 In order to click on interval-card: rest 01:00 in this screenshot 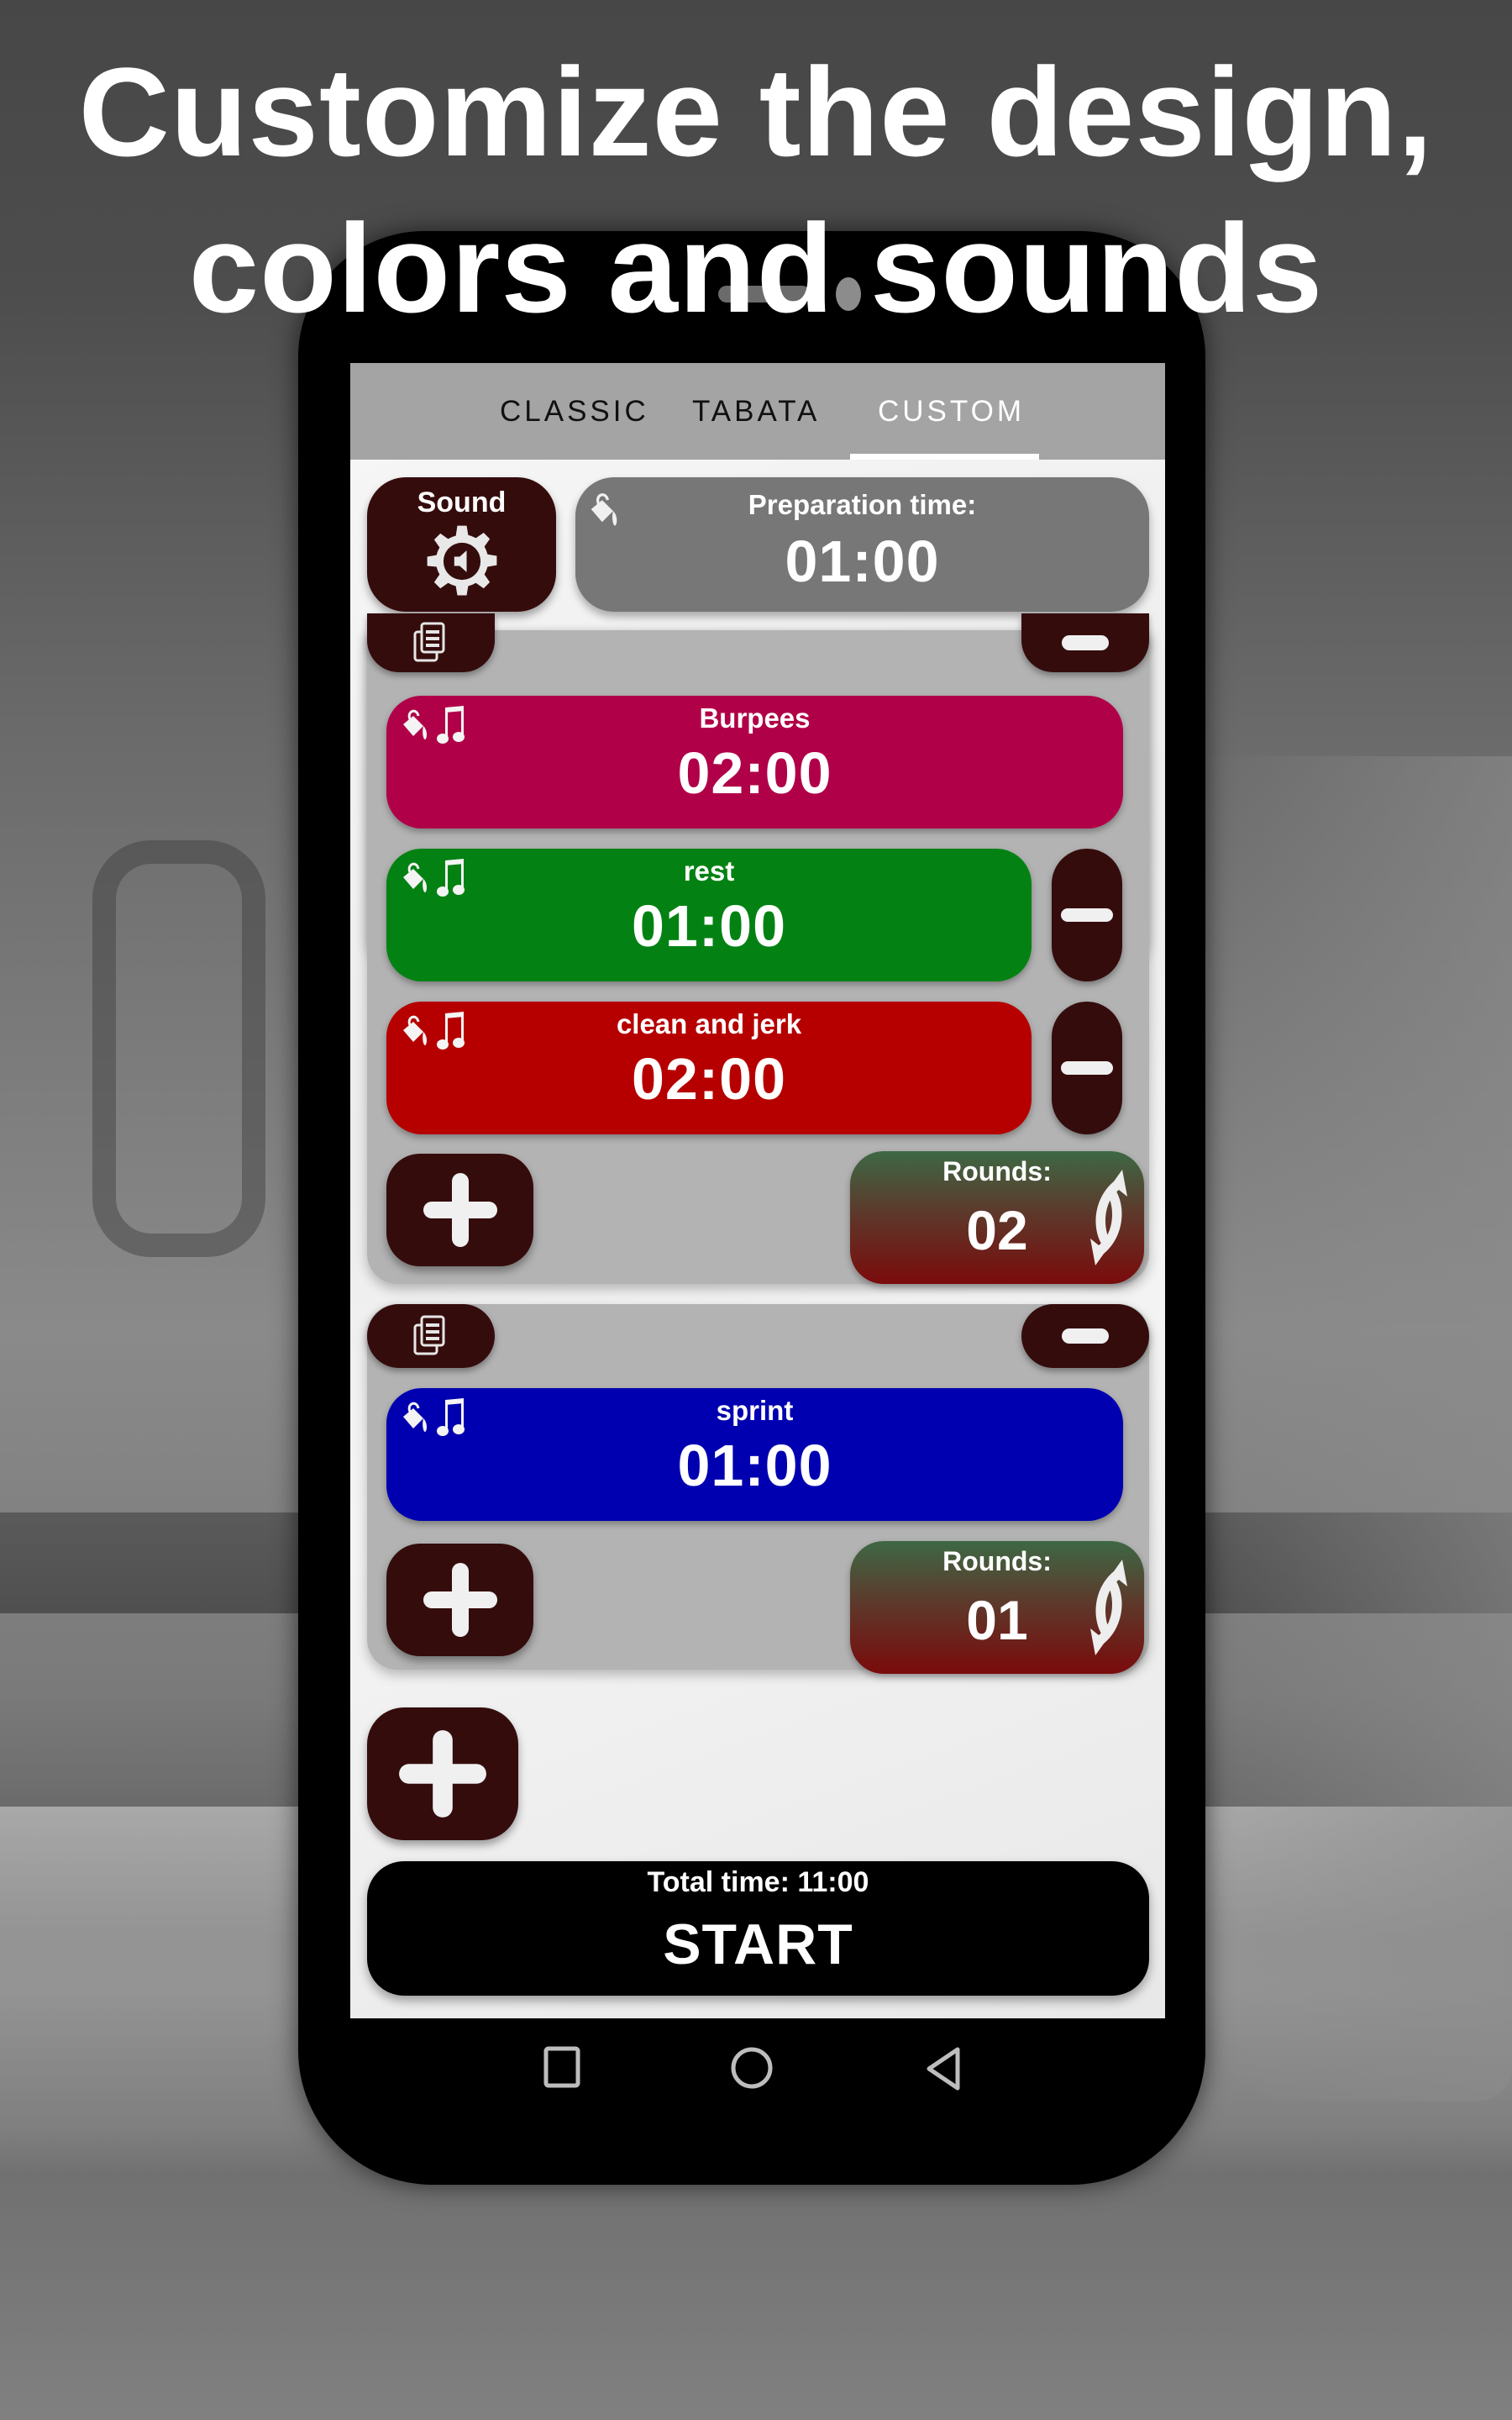, I will do `click(709, 915)`.